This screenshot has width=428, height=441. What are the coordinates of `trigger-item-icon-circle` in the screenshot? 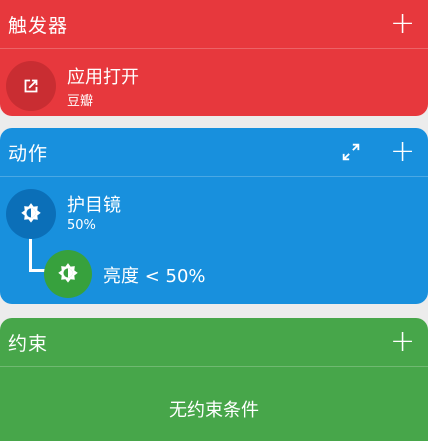 It's located at (31, 86).